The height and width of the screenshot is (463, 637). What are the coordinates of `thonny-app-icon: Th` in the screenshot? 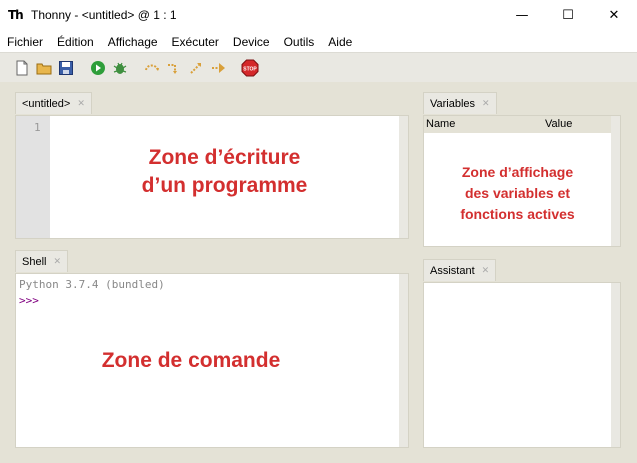 It's located at (16, 15).